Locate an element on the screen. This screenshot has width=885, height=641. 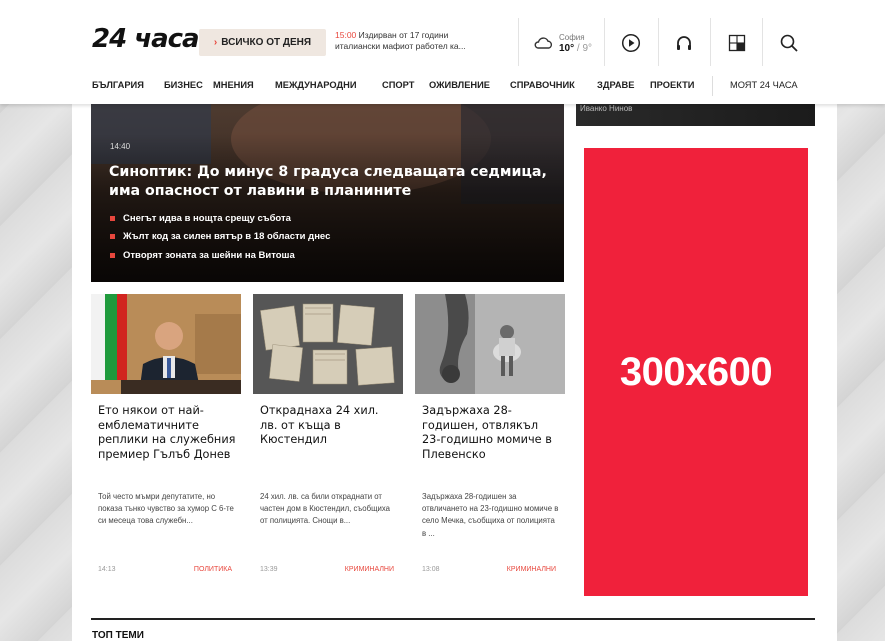
nav-item-business: БИЗНЕС is located at coordinates (183, 85).